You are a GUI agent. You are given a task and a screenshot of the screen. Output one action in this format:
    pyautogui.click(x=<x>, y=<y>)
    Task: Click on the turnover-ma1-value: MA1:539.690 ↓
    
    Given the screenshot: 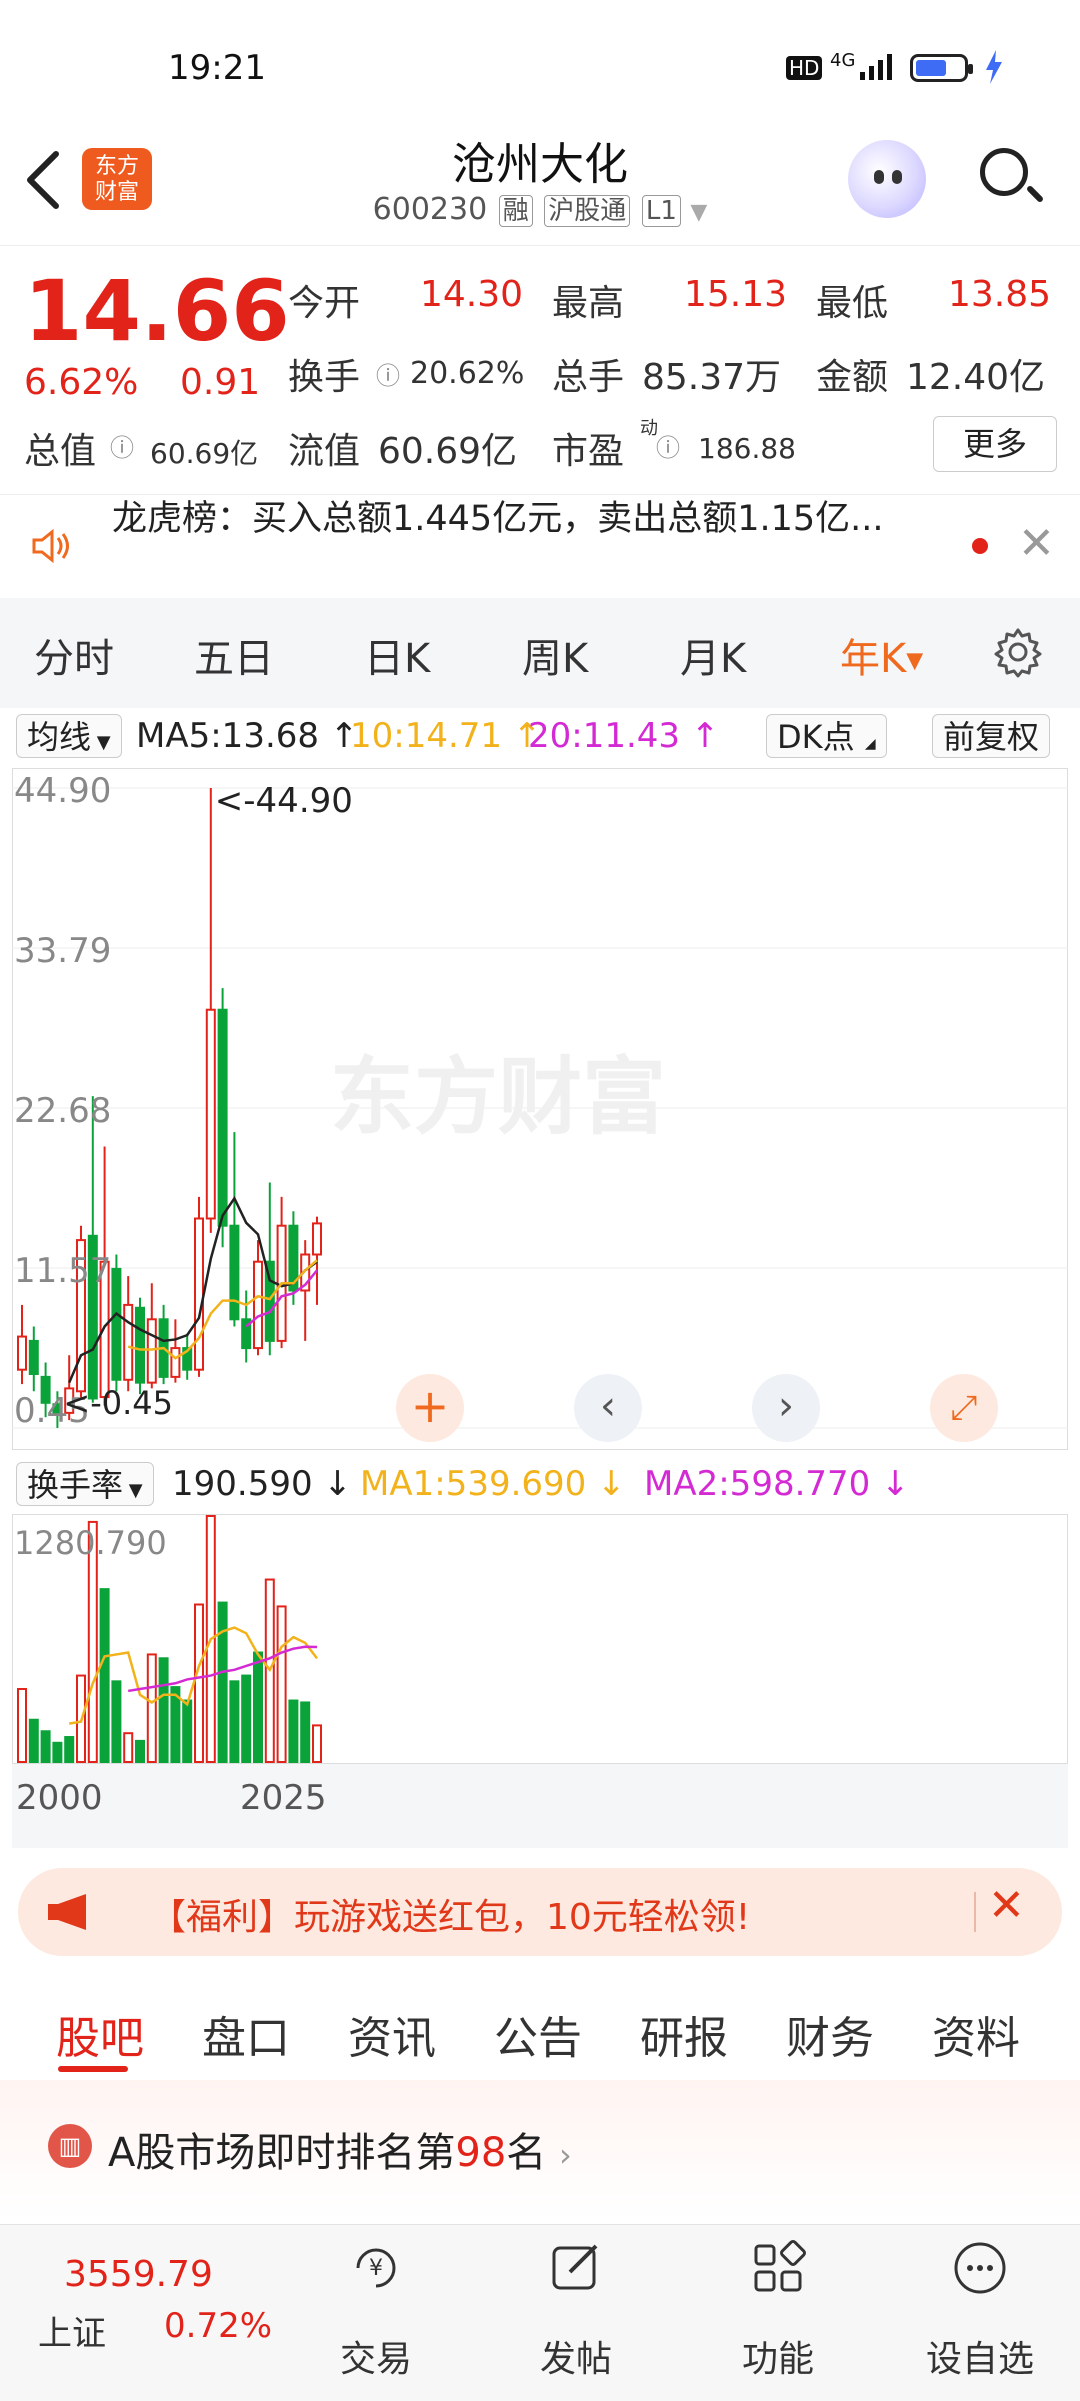 What is the action you would take?
    pyautogui.click(x=493, y=1484)
    